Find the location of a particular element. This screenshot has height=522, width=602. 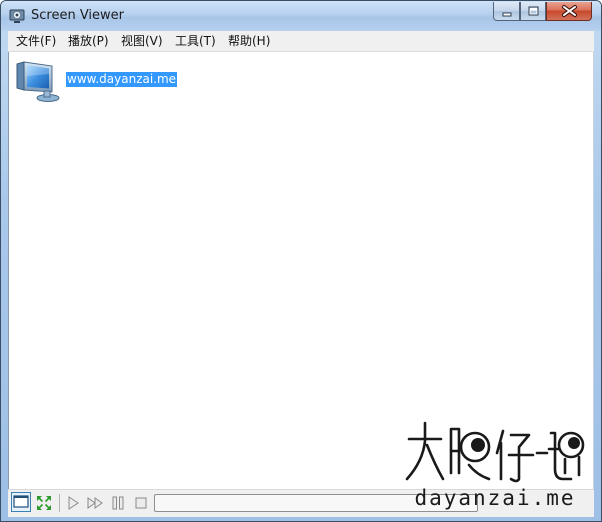

play-button is located at coordinates (73, 503).